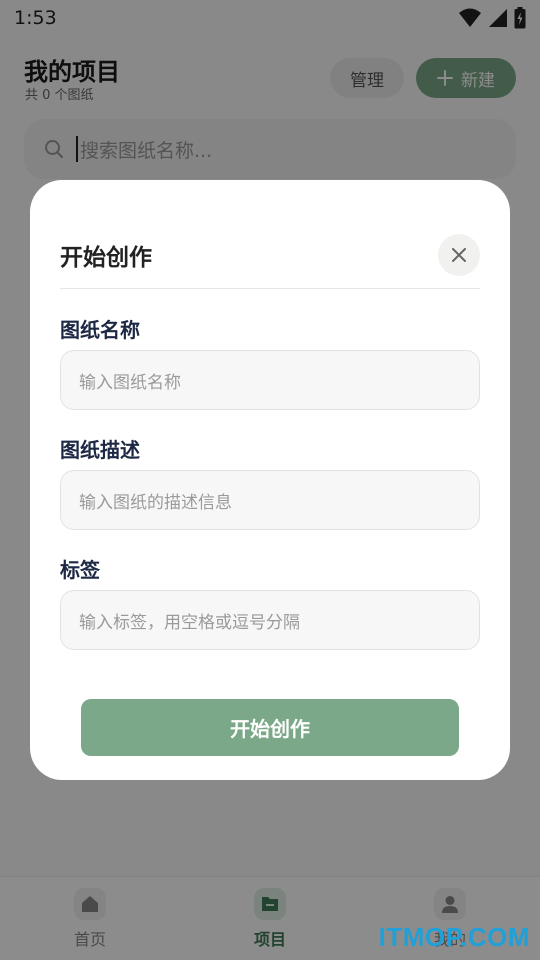 The image size is (540, 960). What do you see at coordinates (189, 622) in the screenshot?
I see `tags-placeholder: 输入标签，用空格或逗号分隔` at bounding box center [189, 622].